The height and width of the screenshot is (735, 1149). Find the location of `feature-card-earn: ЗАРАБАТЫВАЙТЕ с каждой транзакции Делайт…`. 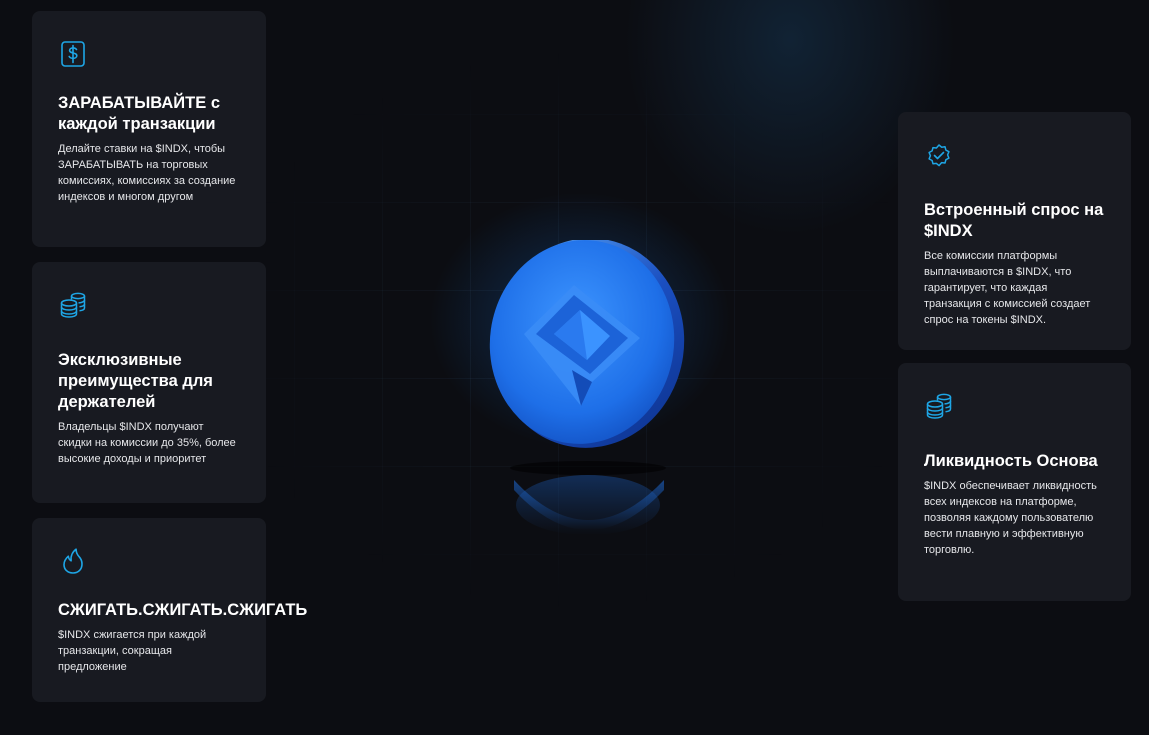

feature-card-earn: ЗАРАБАТЫВАЙТЕ с каждой транзакции Делайт… is located at coordinates (149, 129).